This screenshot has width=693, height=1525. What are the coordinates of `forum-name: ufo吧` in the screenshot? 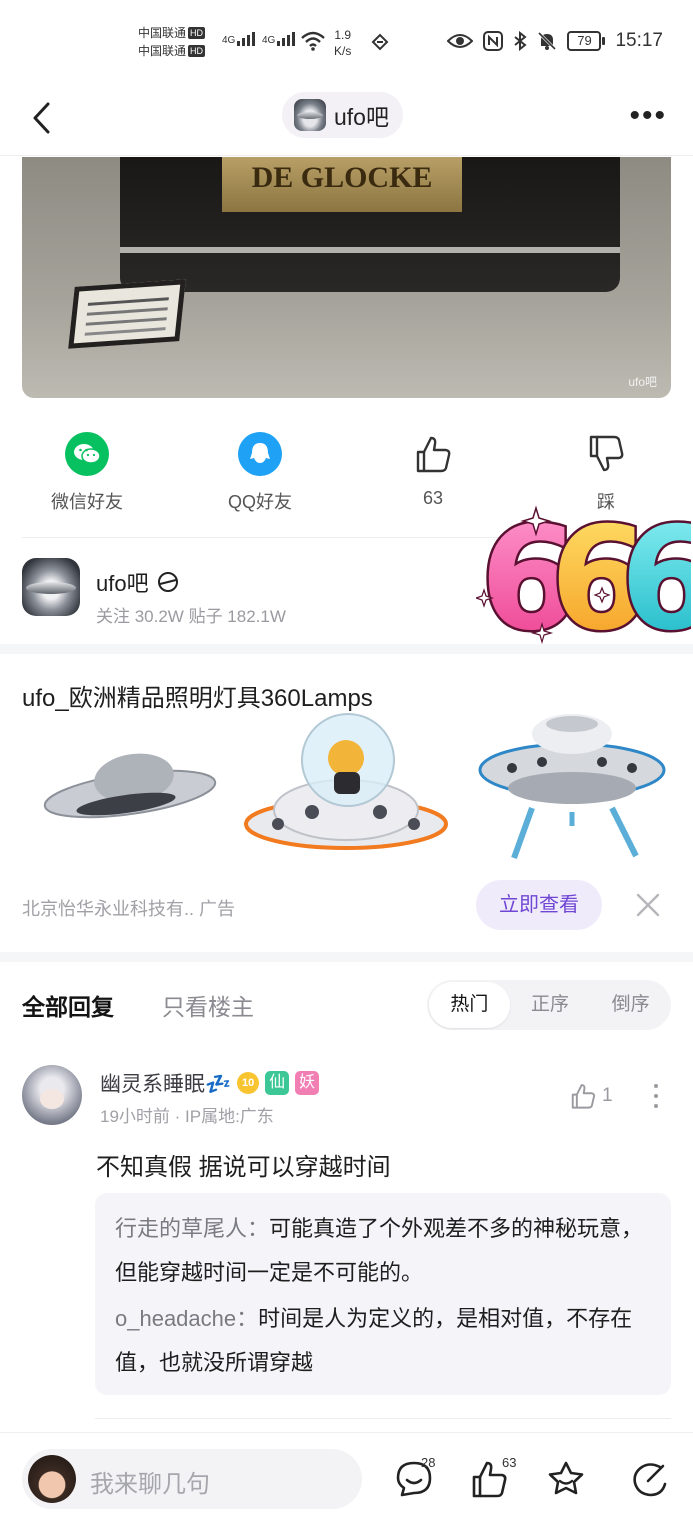 It's located at (122, 583).